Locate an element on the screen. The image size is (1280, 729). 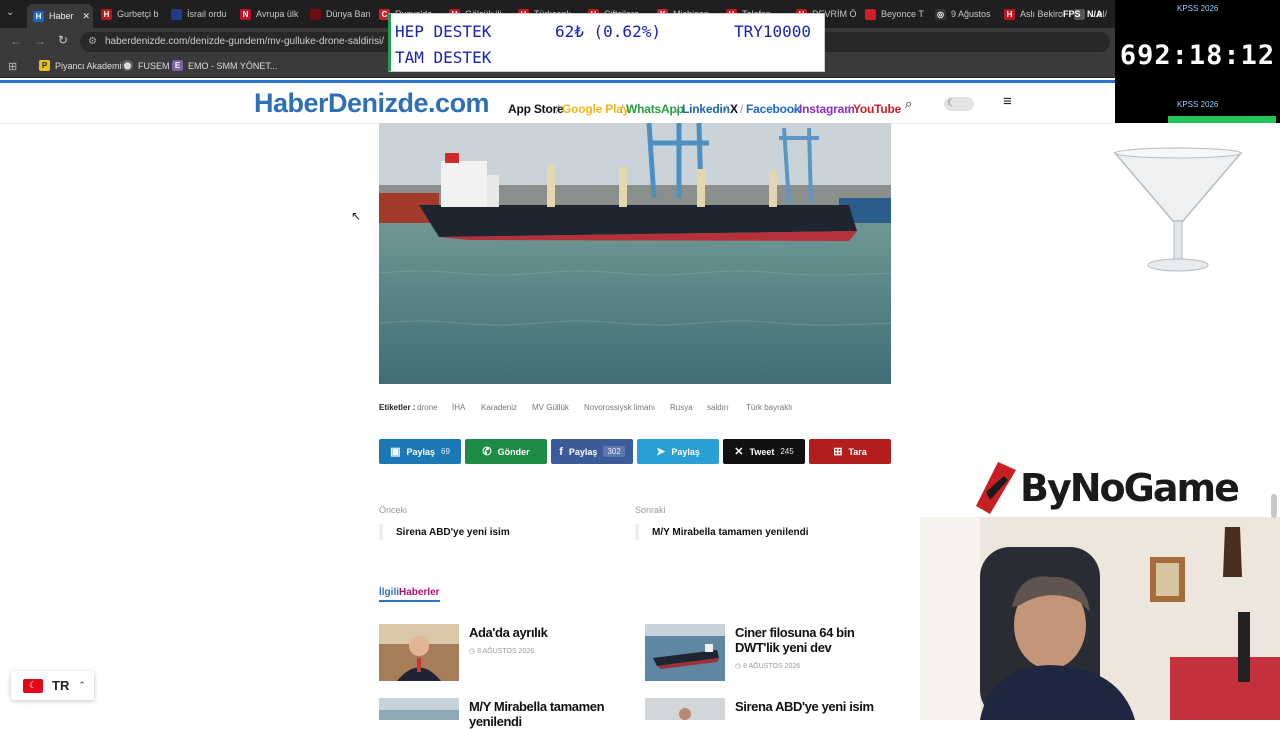
browser-tab: Beyonce T is located at coordinates (892, 14).